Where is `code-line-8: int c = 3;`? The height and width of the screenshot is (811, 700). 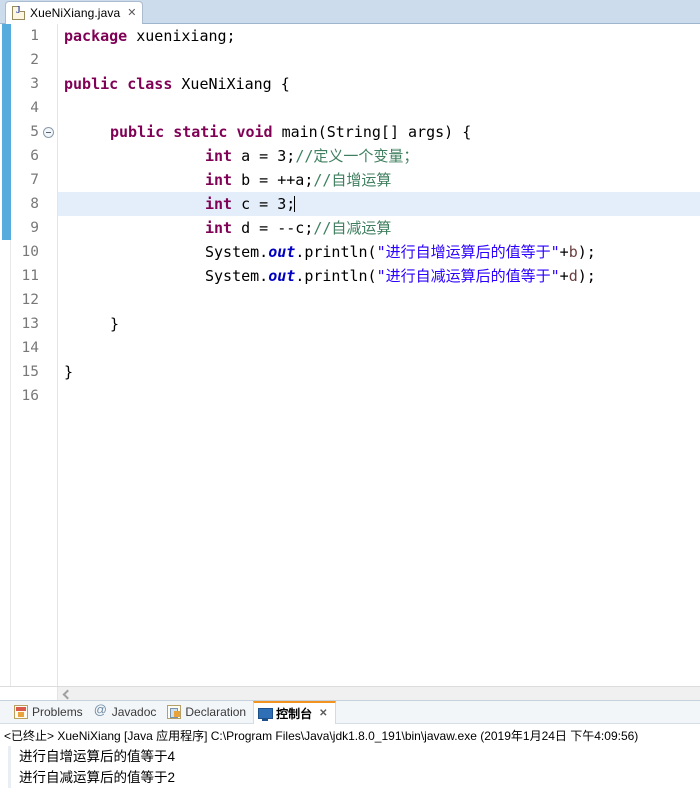 code-line-8: int c = 3; is located at coordinates (250, 204).